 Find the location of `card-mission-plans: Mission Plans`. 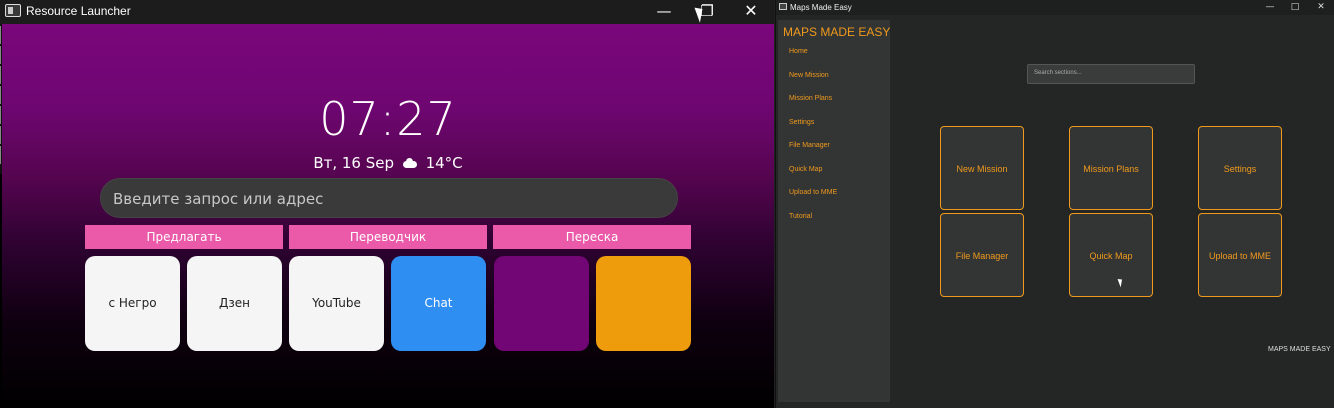

card-mission-plans: Mission Plans is located at coordinates (1111, 168).